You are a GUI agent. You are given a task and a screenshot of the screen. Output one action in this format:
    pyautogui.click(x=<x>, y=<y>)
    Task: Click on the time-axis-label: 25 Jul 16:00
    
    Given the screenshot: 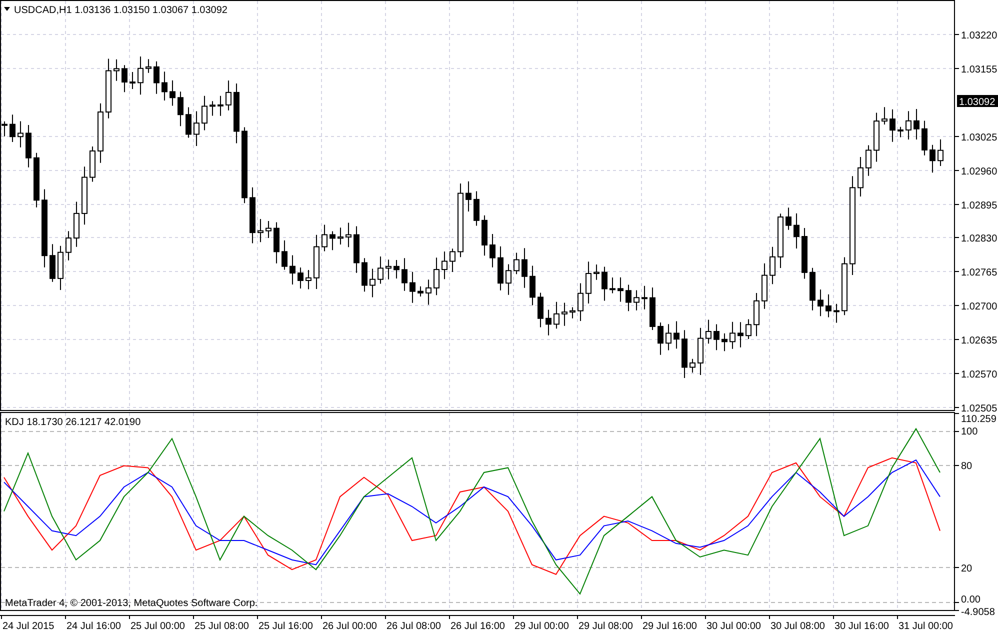 What is the action you would take?
    pyautogui.click(x=285, y=626)
    